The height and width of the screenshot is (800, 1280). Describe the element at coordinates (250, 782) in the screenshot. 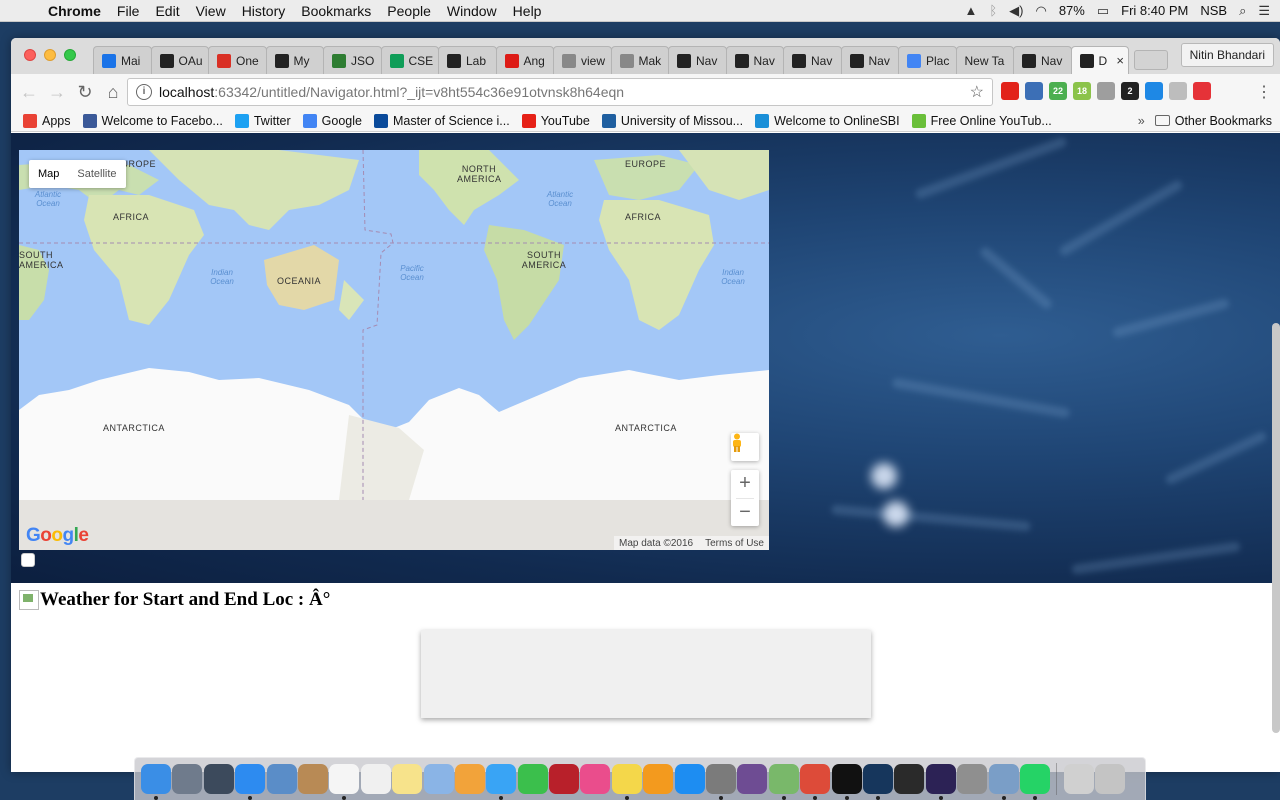

I see `safari-icon` at that location.